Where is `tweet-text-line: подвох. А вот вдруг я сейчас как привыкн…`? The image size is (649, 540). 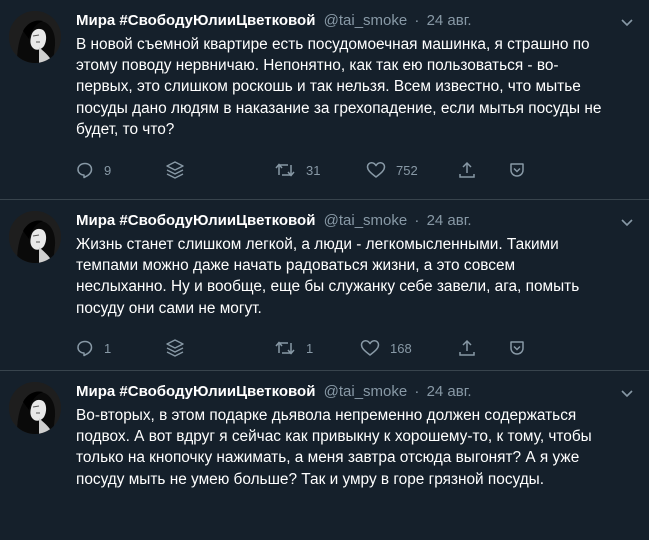
tweet-text-line: подвох. А вот вдруг я сейчас как привыкн… is located at coordinates (334, 437).